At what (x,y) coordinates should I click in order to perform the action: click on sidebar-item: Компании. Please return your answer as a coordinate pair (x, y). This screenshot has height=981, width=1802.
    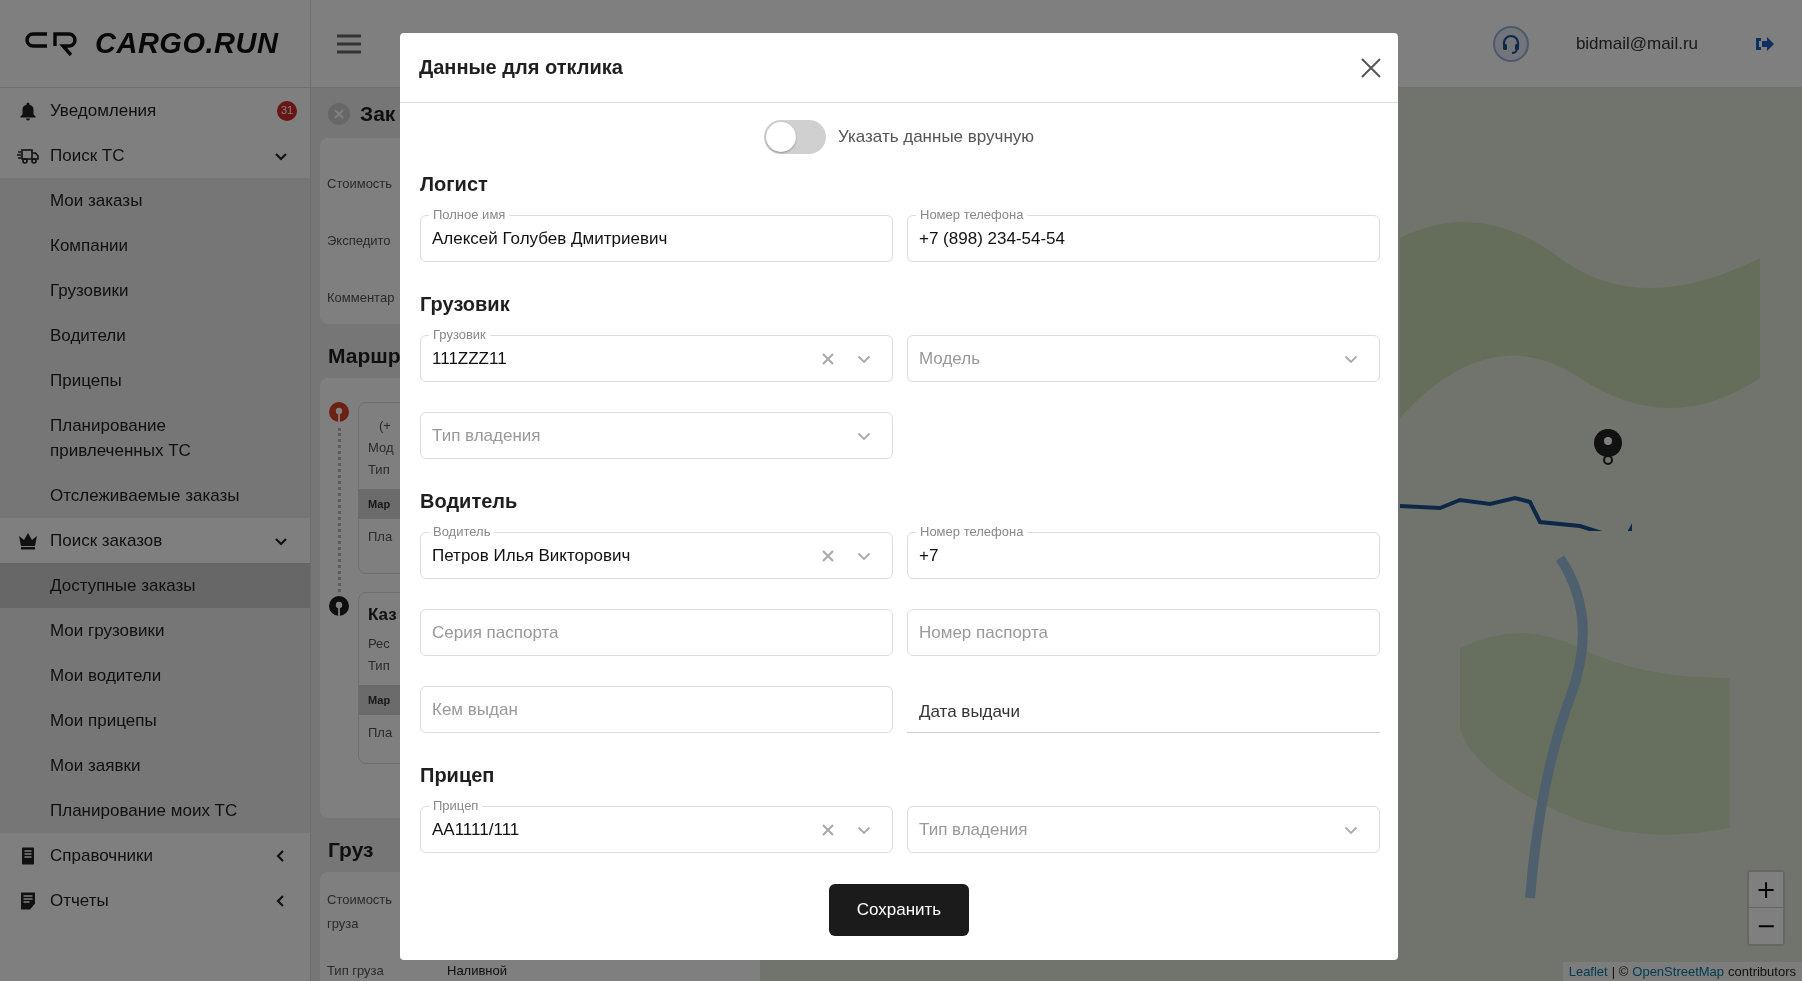
    Looking at the image, I should click on (155, 245).